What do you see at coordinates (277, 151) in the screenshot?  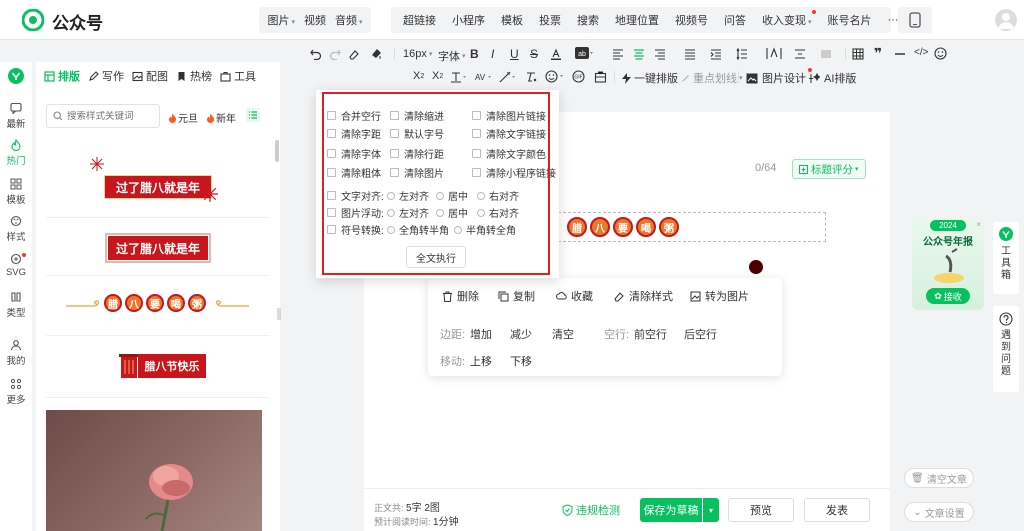 I see `panel-scrollbar` at bounding box center [277, 151].